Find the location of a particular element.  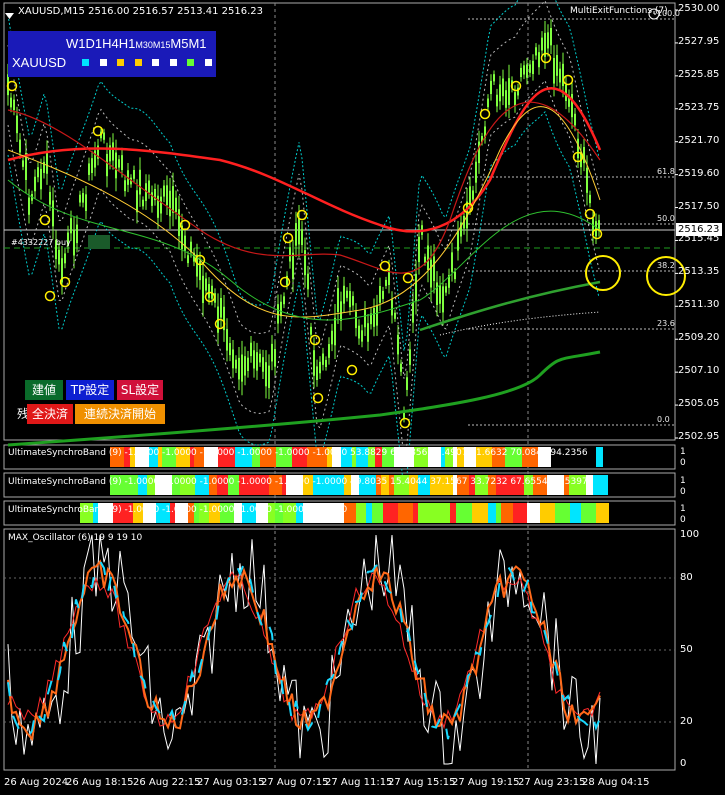

price-label: 2527.95 is located at coordinates (699, 41).